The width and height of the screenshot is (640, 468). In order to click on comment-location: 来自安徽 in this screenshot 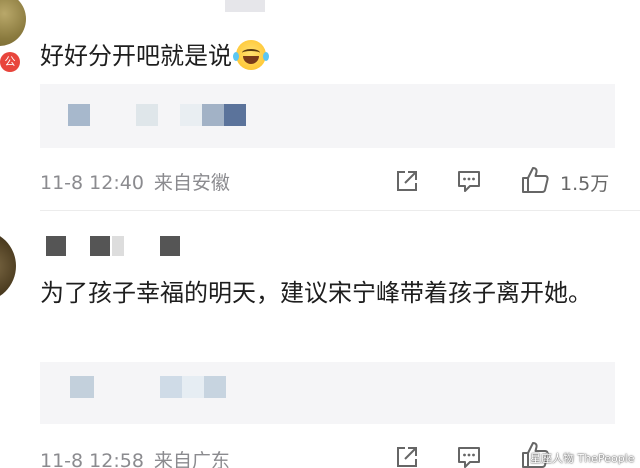, I will do `click(191, 183)`.